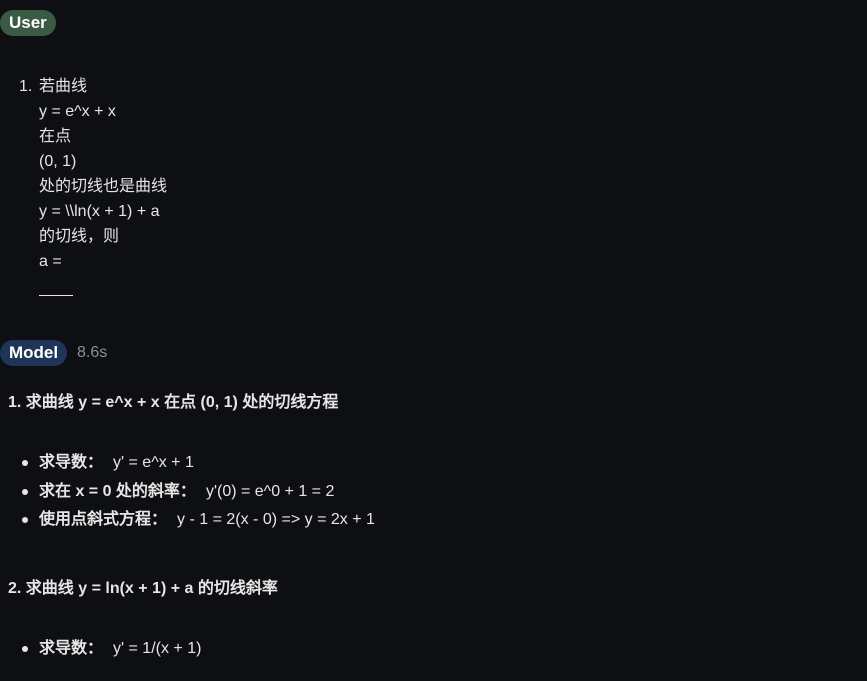 This screenshot has width=867, height=681. Describe the element at coordinates (79, 236) in the screenshot. I see `message-line: 的切线，则` at that location.